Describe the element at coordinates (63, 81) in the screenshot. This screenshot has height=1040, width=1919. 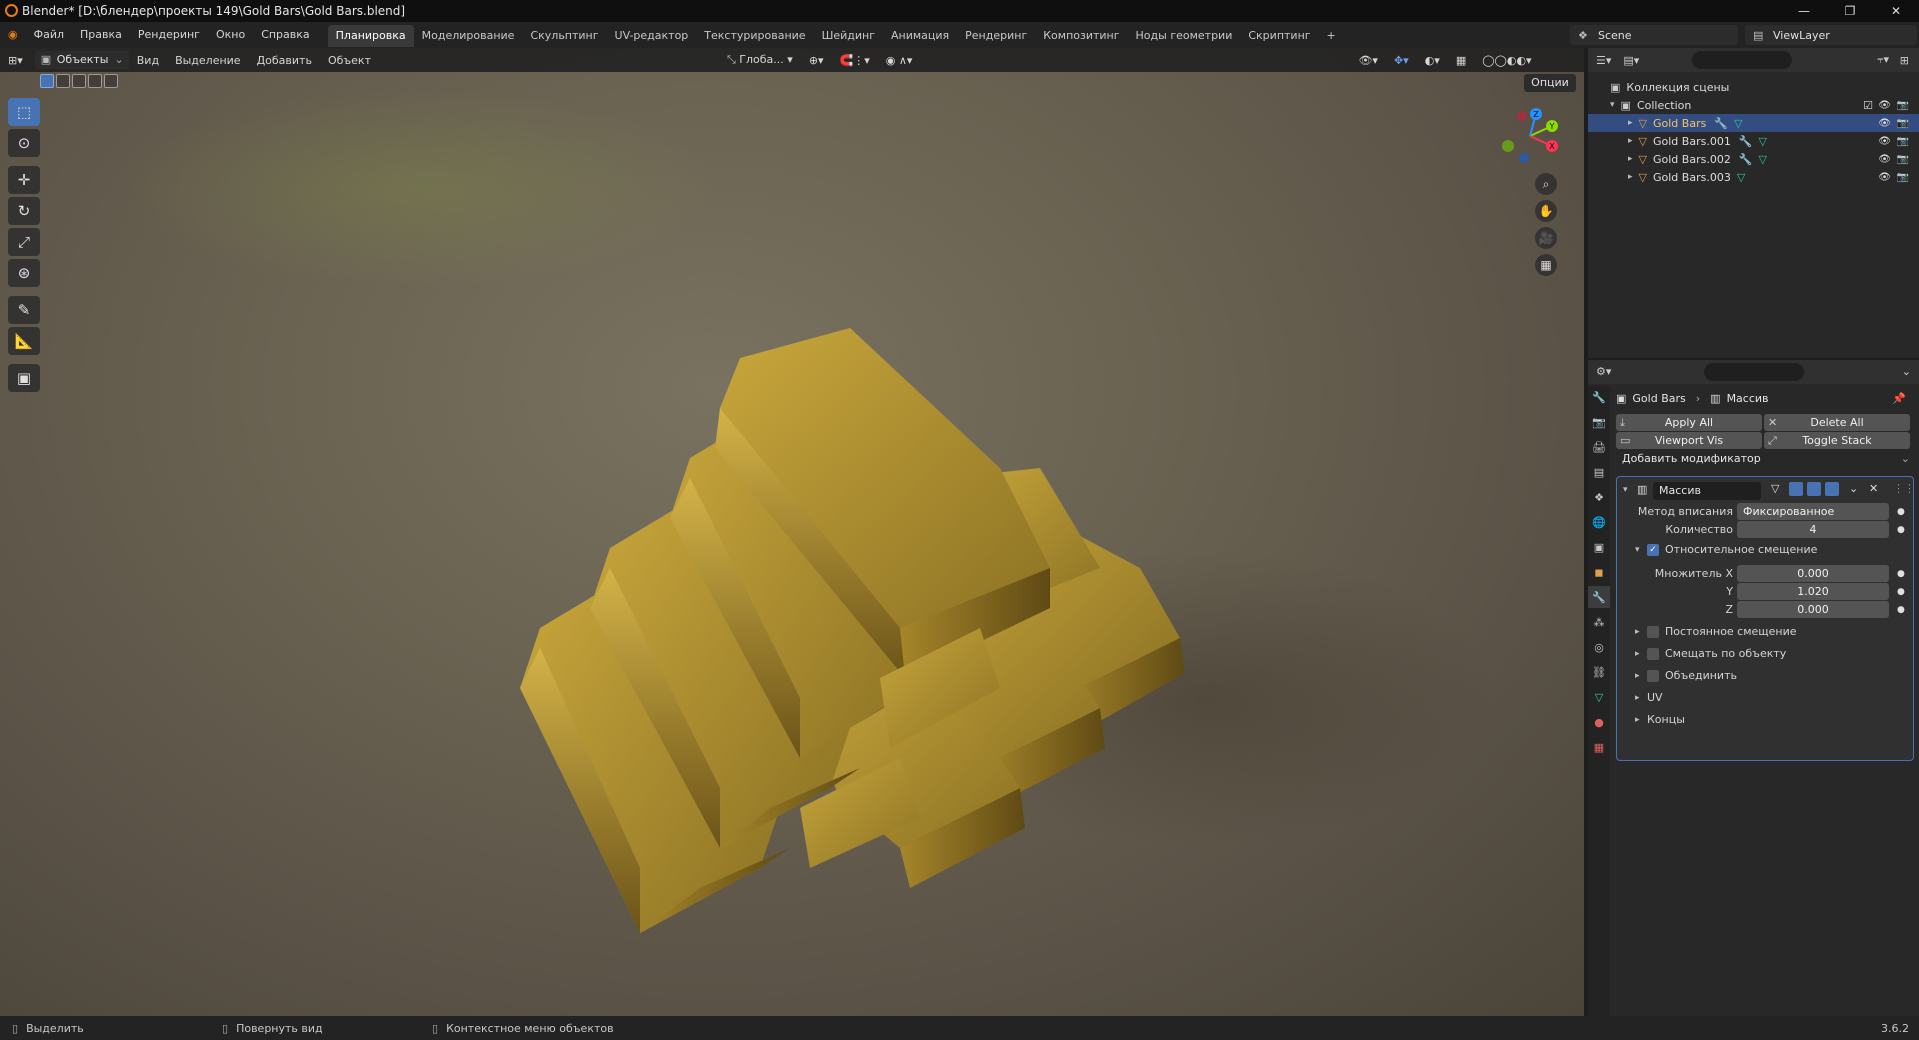
I see `select-extend-icon` at that location.